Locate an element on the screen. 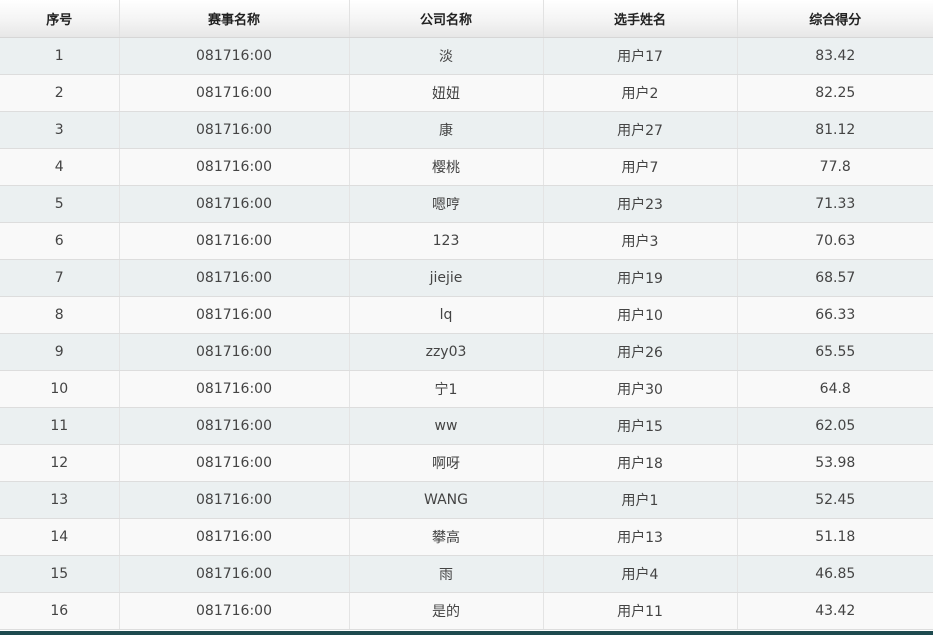 The image size is (933, 635). cell-player-name: 用户7 is located at coordinates (640, 167).